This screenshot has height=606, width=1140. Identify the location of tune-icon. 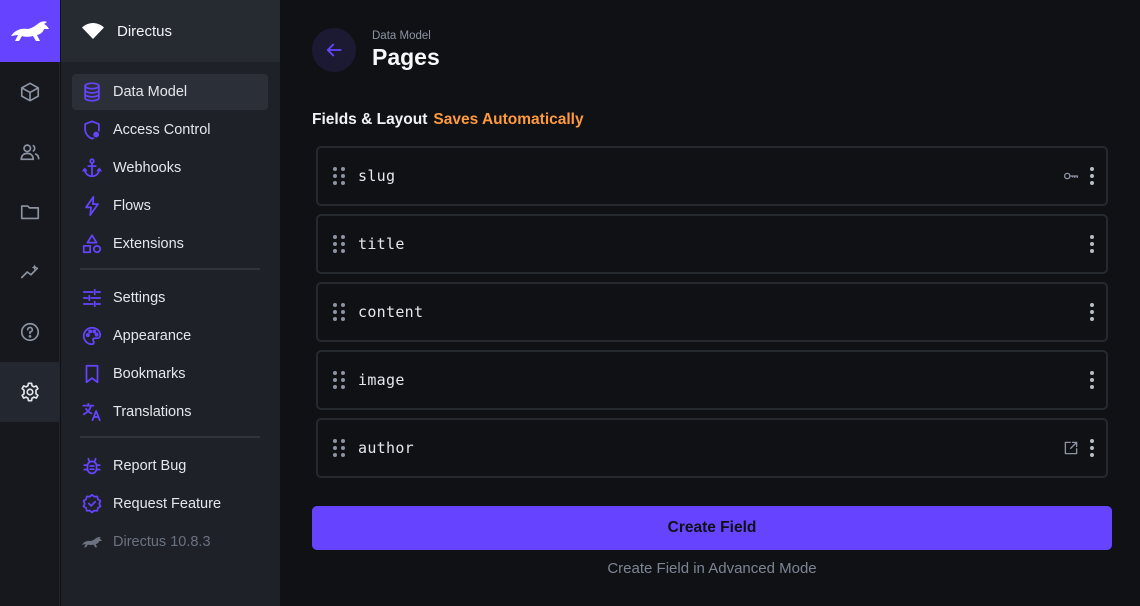
(92, 298).